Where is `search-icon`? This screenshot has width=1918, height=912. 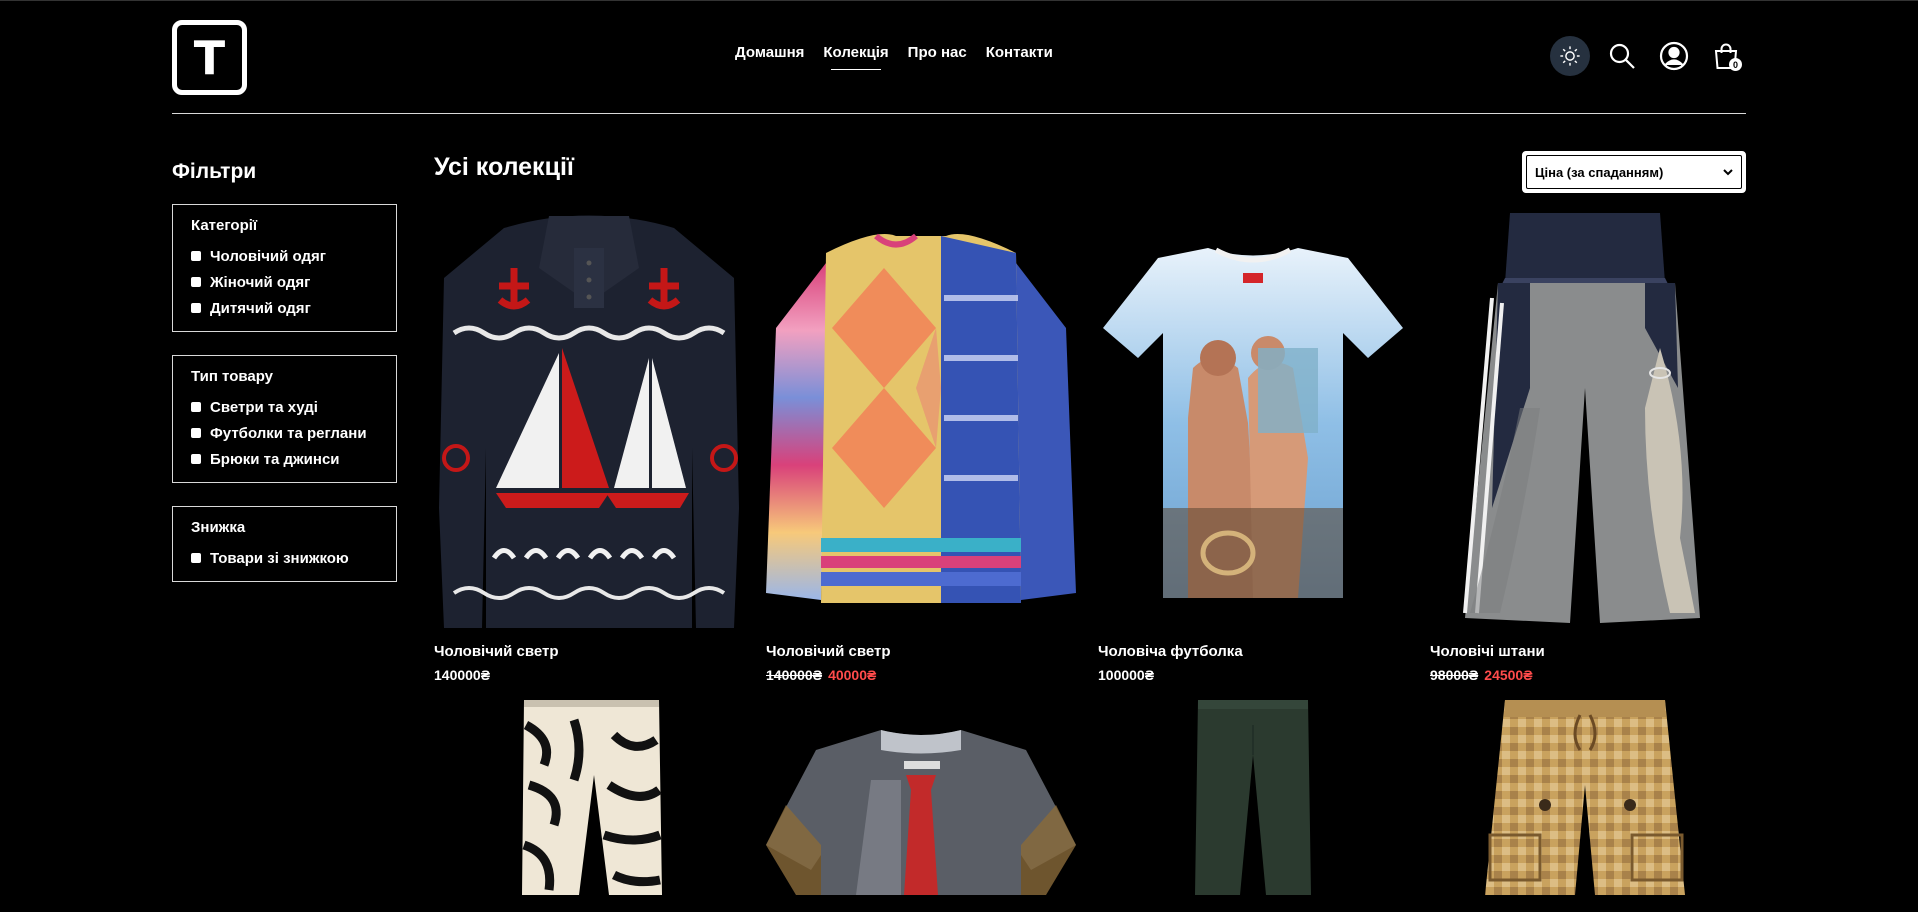 search-icon is located at coordinates (1622, 56).